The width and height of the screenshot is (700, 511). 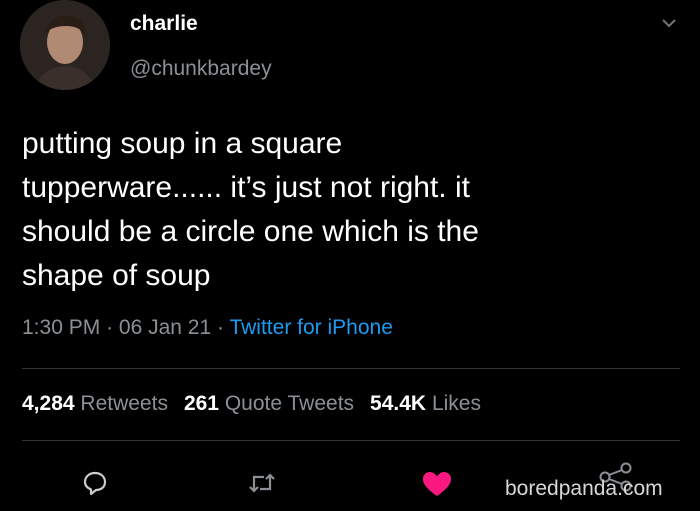 I want to click on tweet-line: shape of soup, so click(x=116, y=275).